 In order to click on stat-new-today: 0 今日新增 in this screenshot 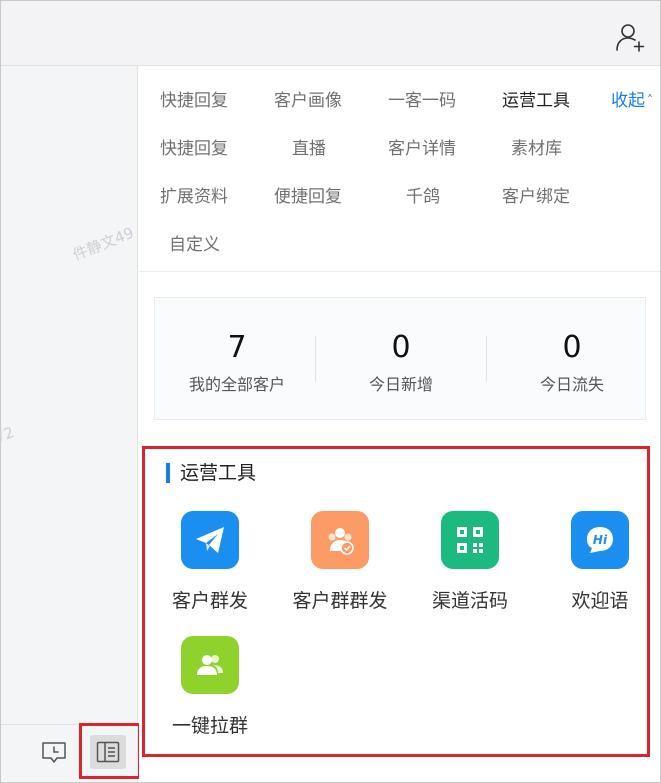, I will do `click(401, 363)`.